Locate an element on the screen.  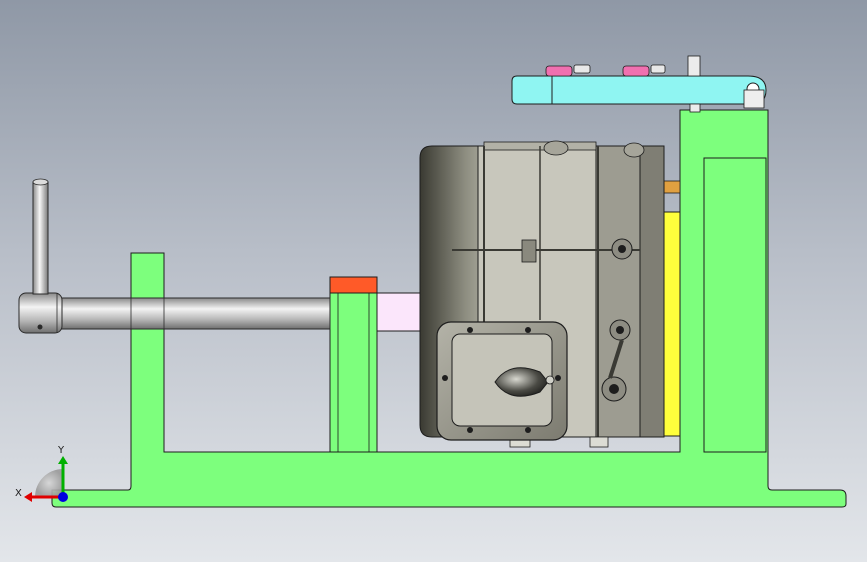
clamp-pad is located at coordinates (353, 285).